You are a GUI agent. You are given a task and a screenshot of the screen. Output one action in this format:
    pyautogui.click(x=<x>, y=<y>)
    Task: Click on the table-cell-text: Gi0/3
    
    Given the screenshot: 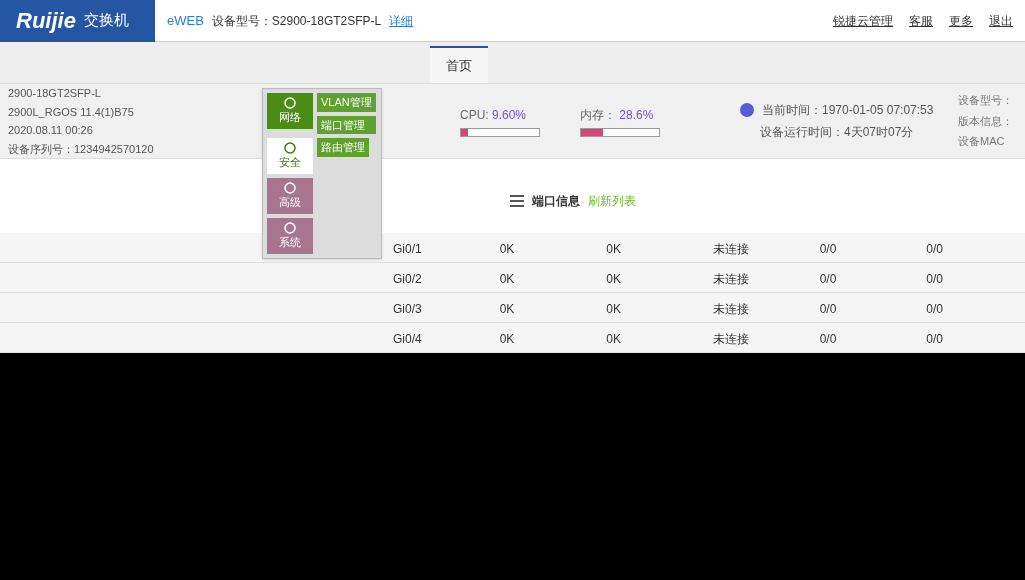 What is the action you would take?
    pyautogui.click(x=407, y=309)
    